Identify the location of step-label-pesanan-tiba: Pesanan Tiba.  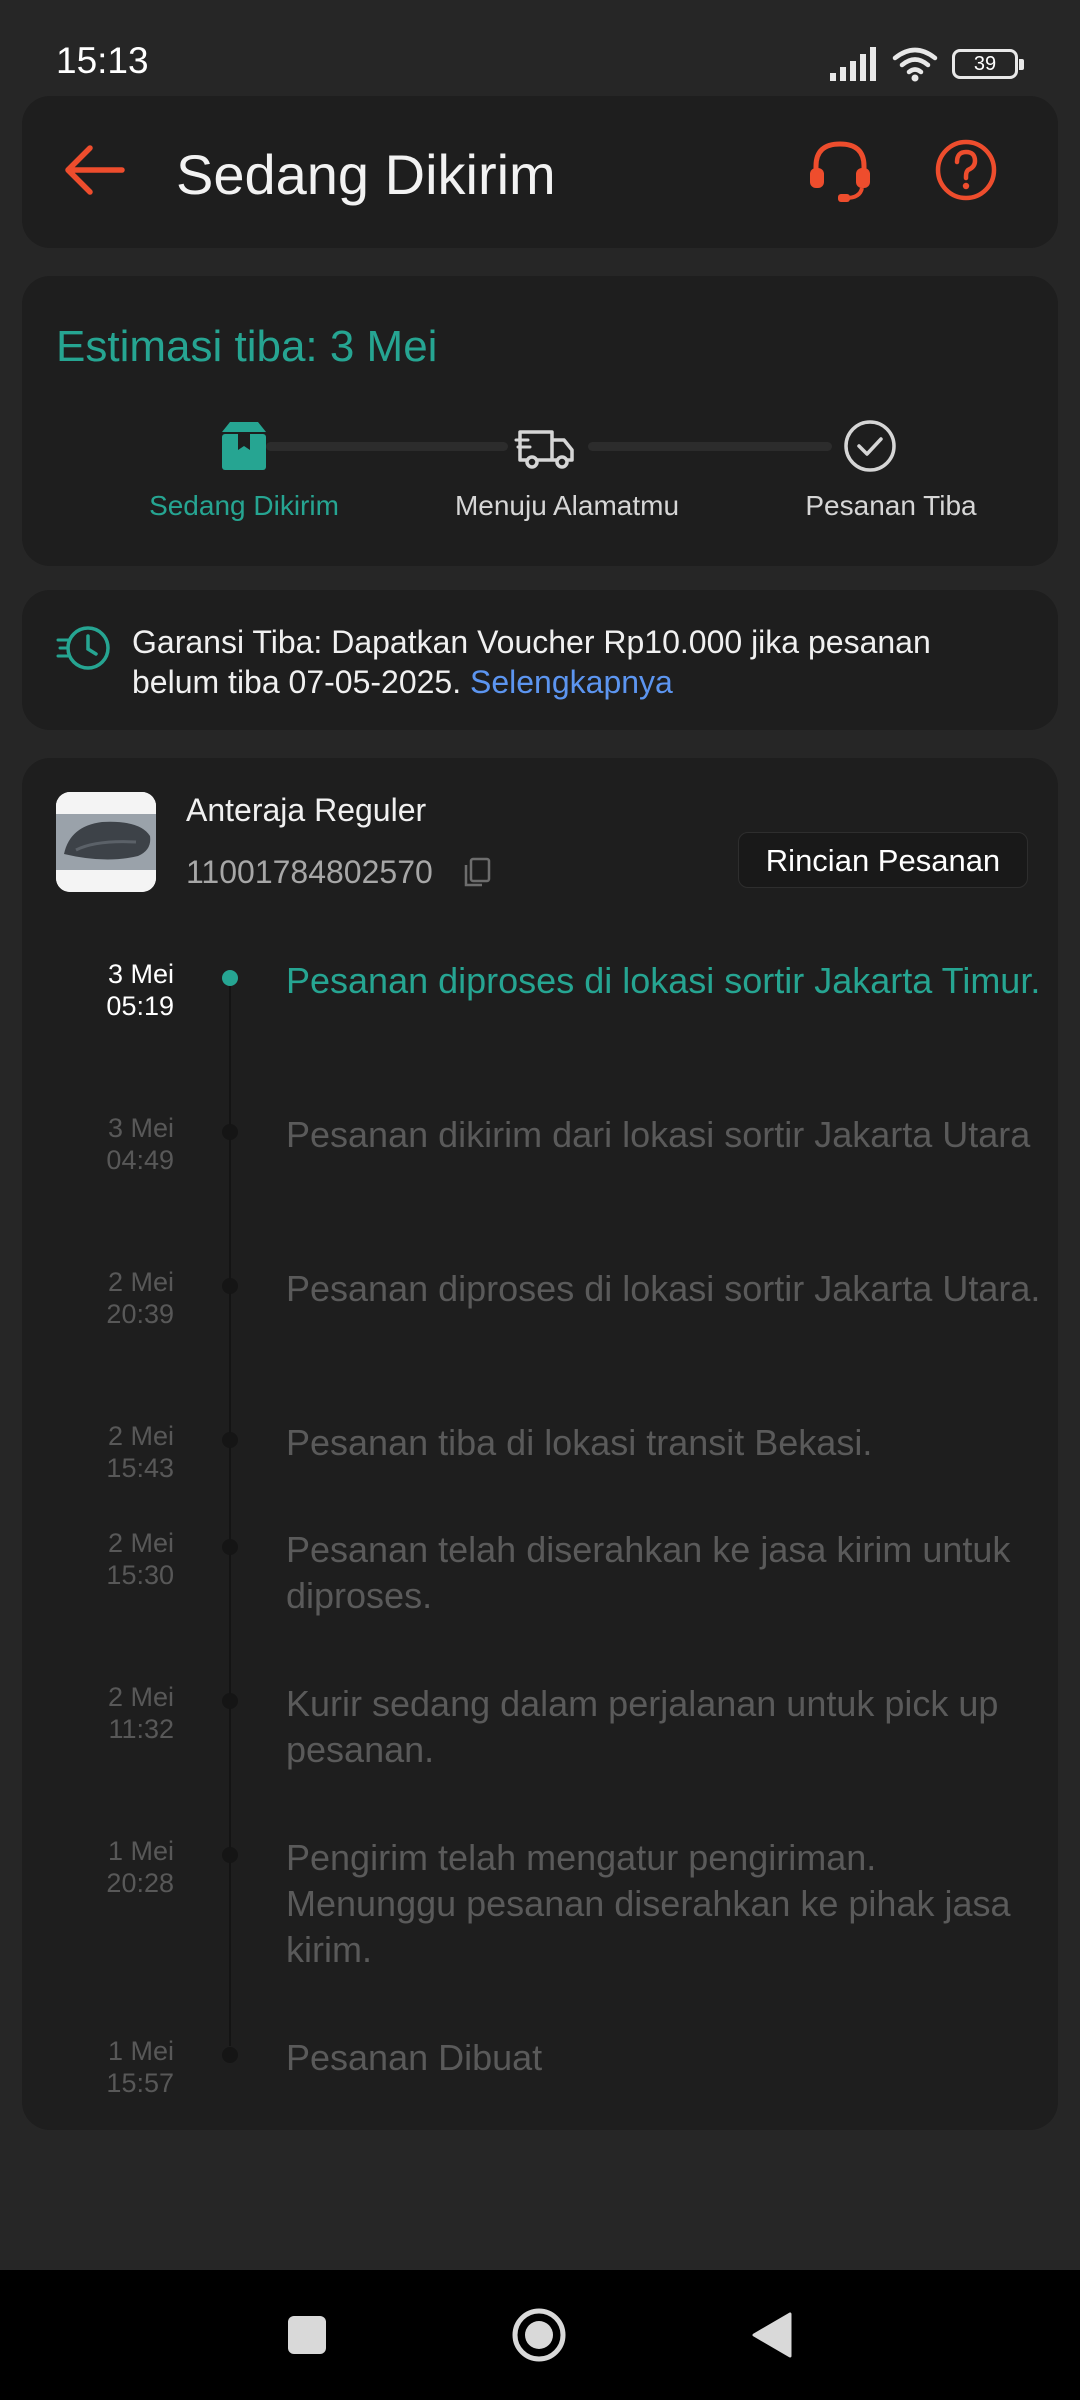
(891, 505).